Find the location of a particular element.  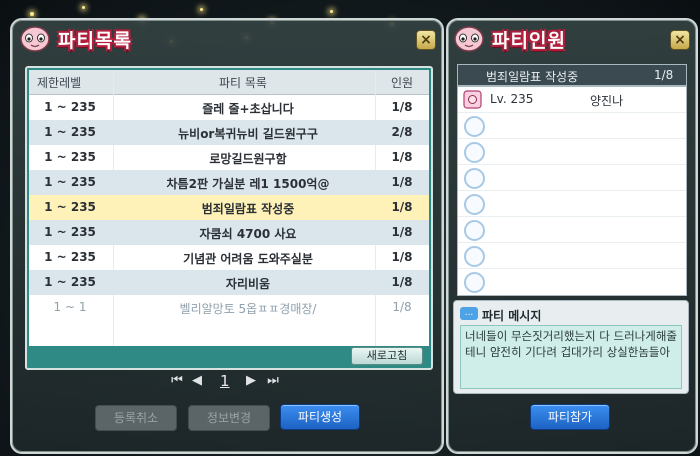

current-page-number: 1 is located at coordinates (225, 381).